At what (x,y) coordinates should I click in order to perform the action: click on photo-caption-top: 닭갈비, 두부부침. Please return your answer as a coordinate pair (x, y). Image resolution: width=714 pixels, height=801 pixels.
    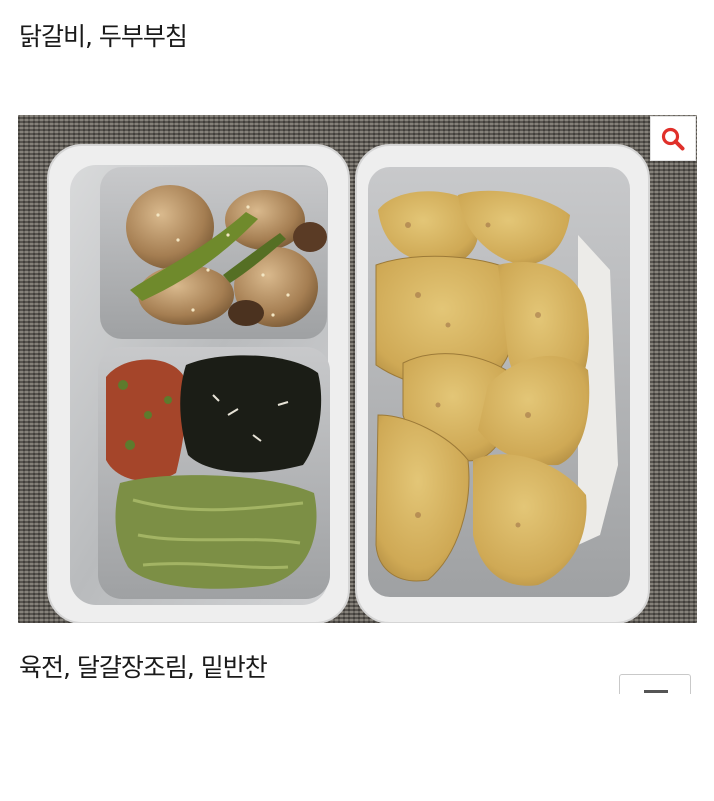
    Looking at the image, I should click on (103, 36).